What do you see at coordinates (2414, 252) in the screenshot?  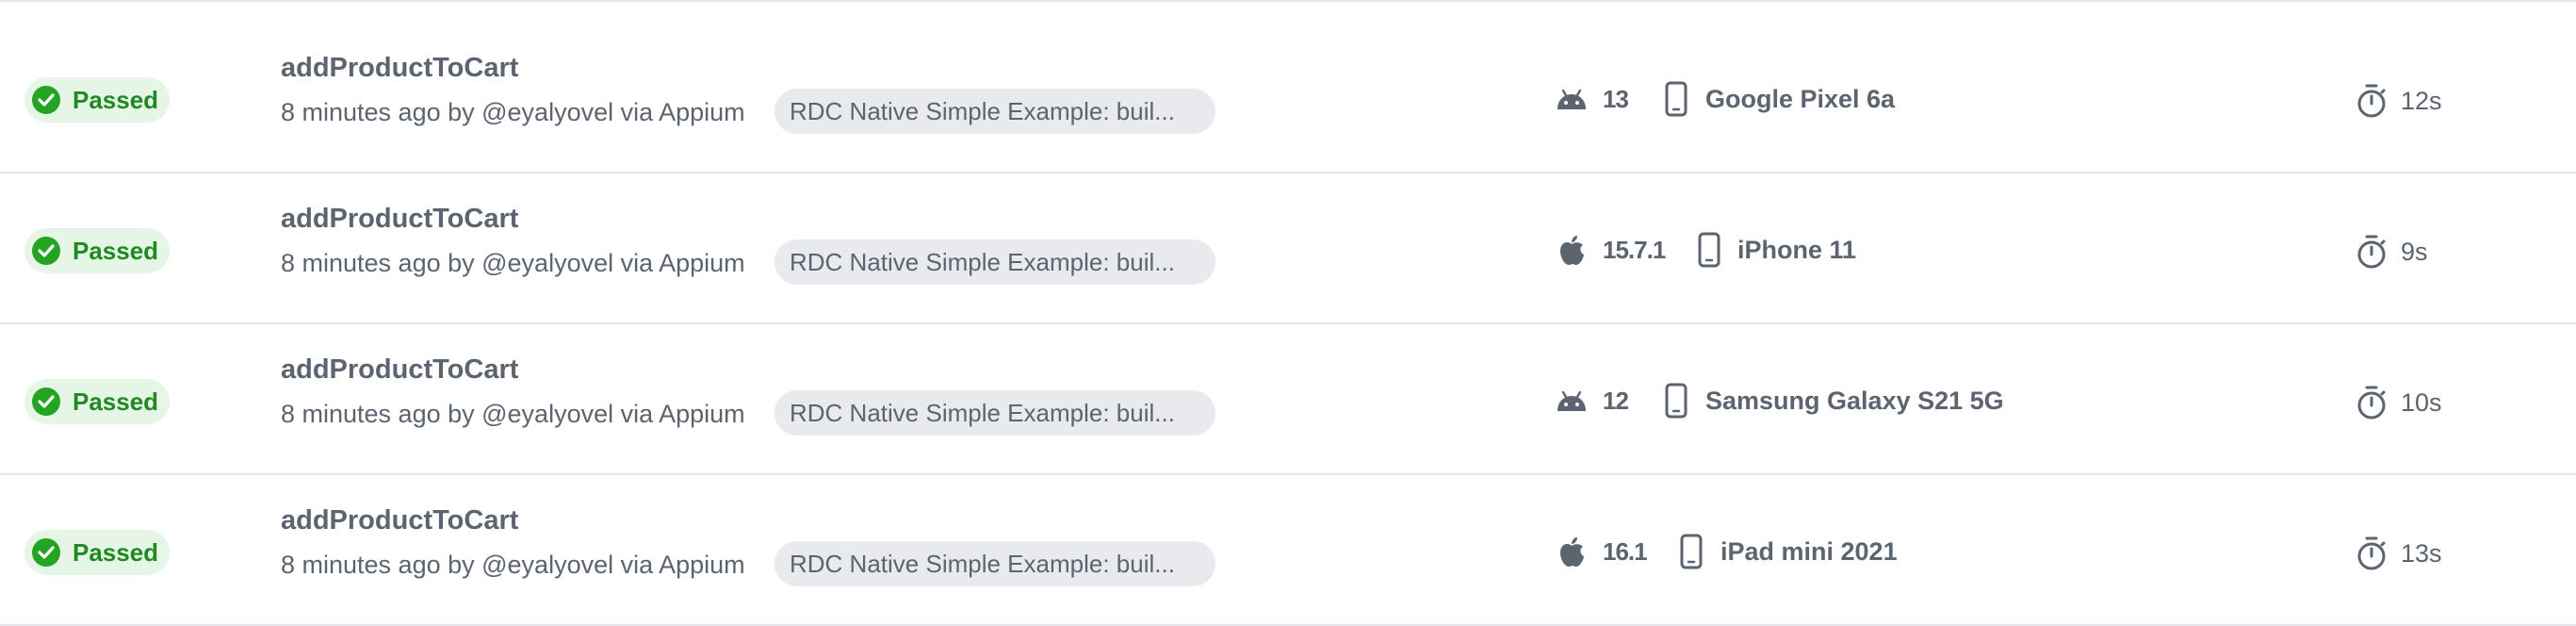 I see `duration: 9s` at bounding box center [2414, 252].